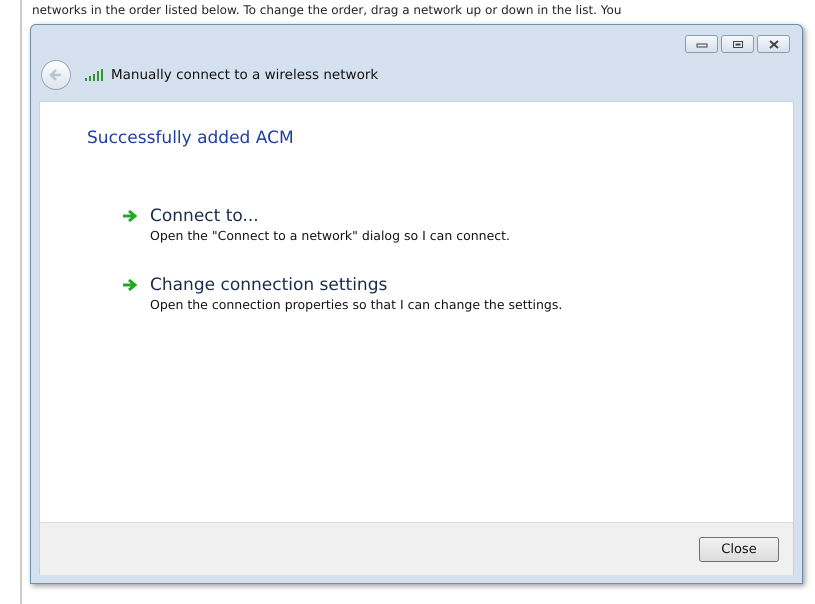 Image resolution: width=815 pixels, height=604 pixels. I want to click on option-description: Open the "Connect to a network" dialog so I can connect., so click(330, 235).